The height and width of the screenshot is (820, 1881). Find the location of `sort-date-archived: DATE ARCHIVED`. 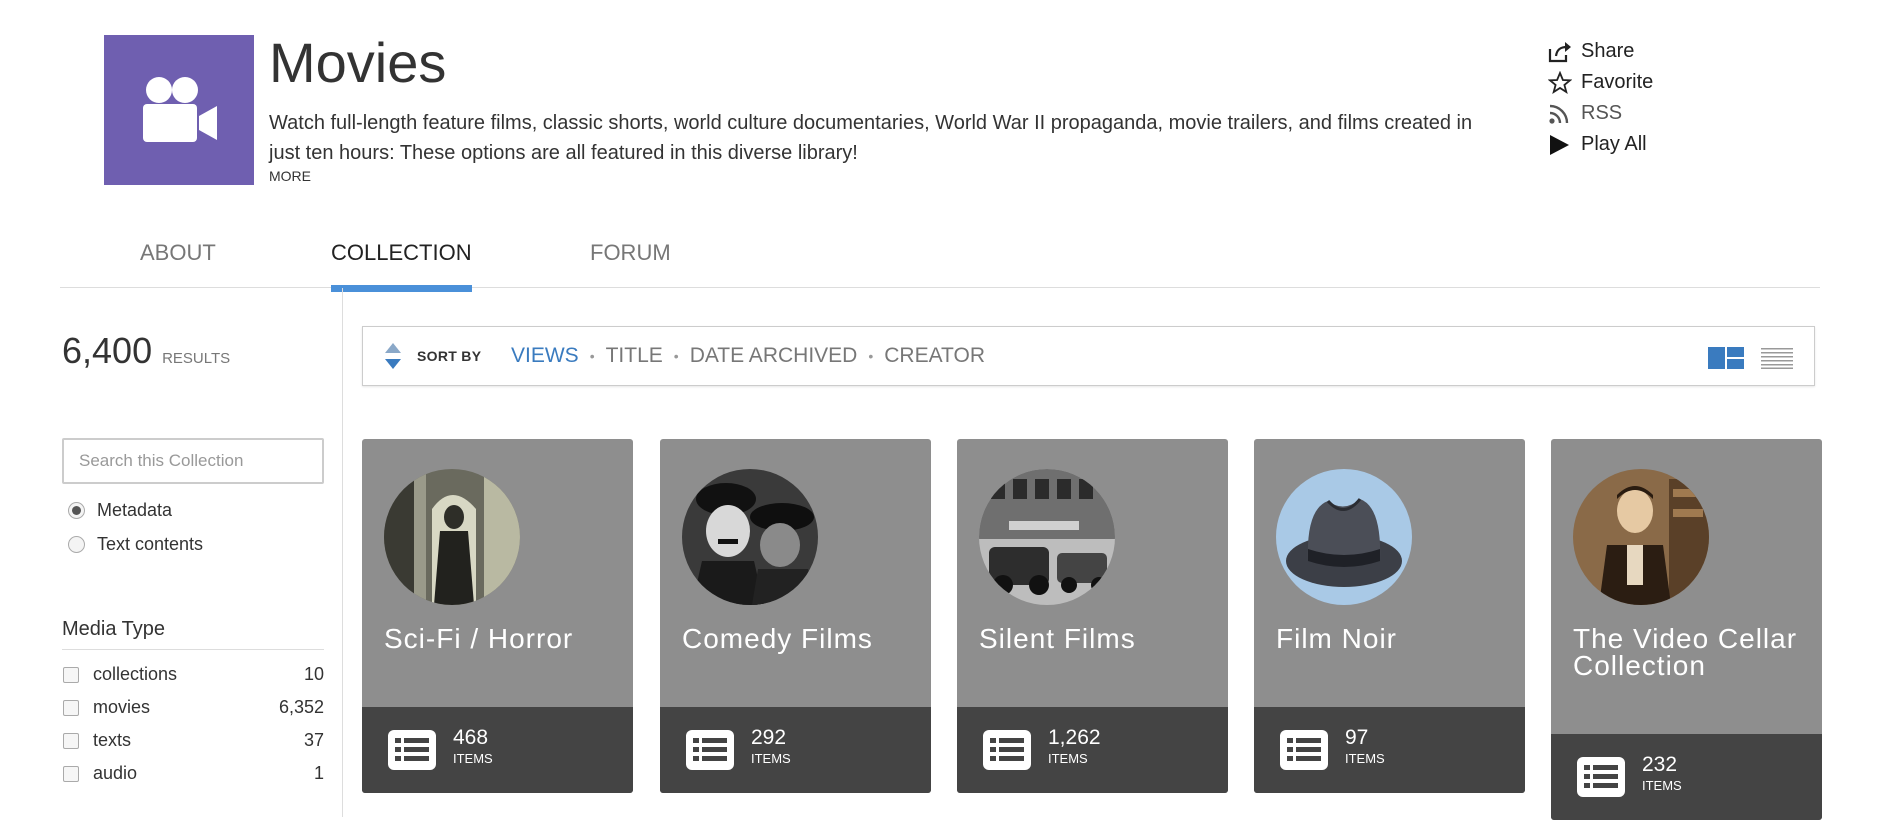

sort-date-archived: DATE ARCHIVED is located at coordinates (774, 356).